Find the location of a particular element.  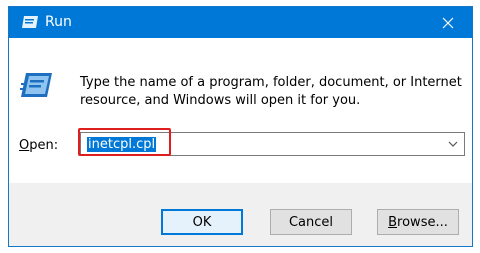

close-button is located at coordinates (448, 22).